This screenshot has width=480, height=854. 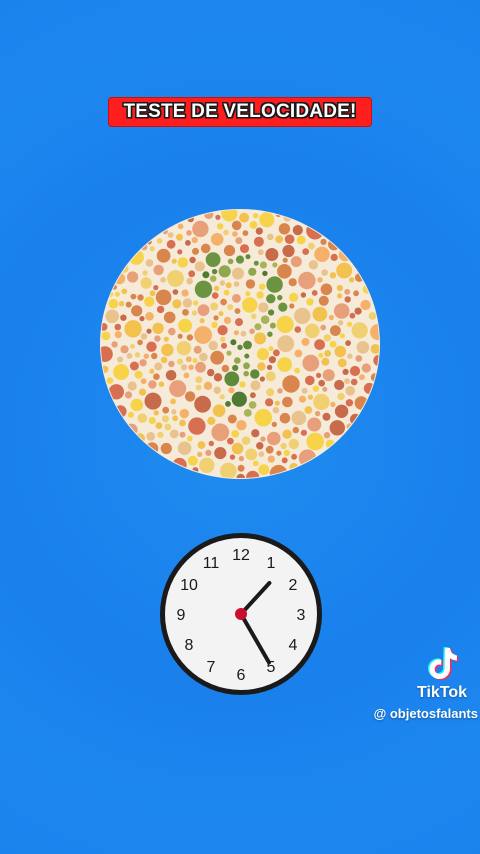 What do you see at coordinates (442, 692) in the screenshot?
I see `tiktok-brand-label: TikTok` at bounding box center [442, 692].